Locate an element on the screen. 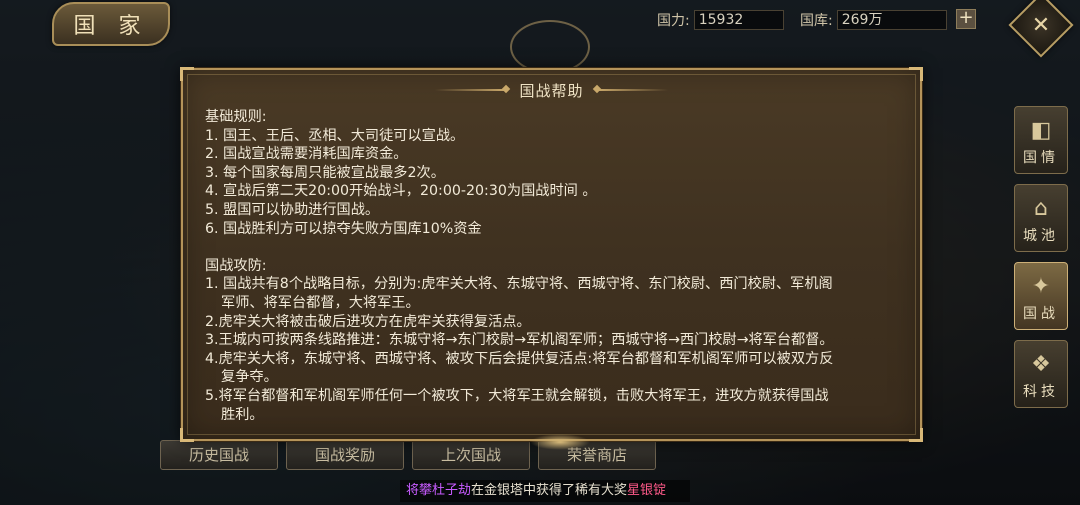  side-tab-label: 国情 is located at coordinates (1041, 158).